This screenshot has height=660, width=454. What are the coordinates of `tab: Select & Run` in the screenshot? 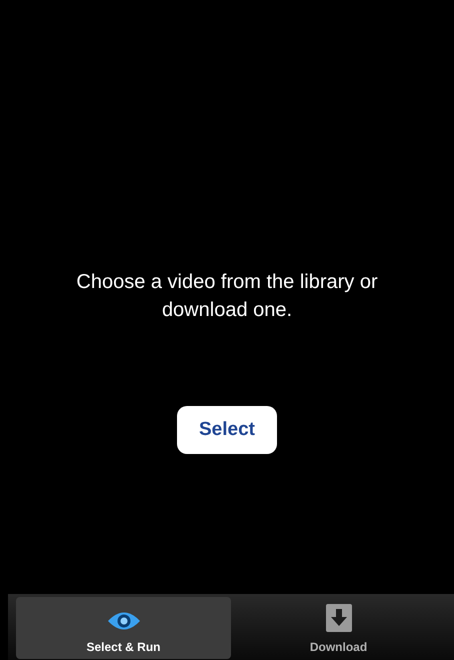 It's located at (123, 628).